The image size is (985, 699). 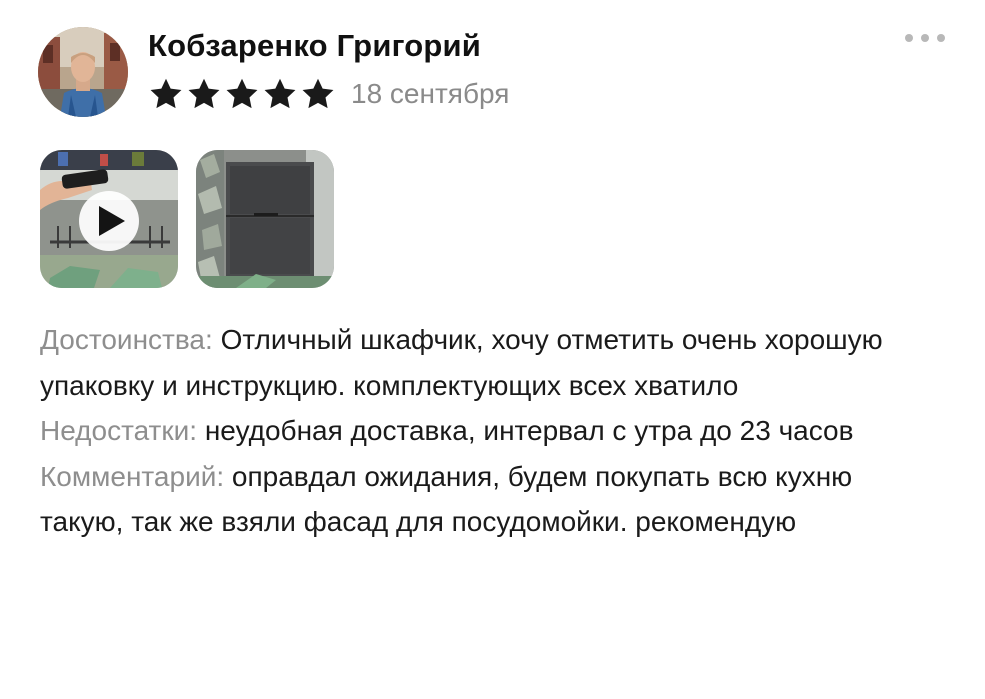 I want to click on play-icon, so click(x=111, y=221).